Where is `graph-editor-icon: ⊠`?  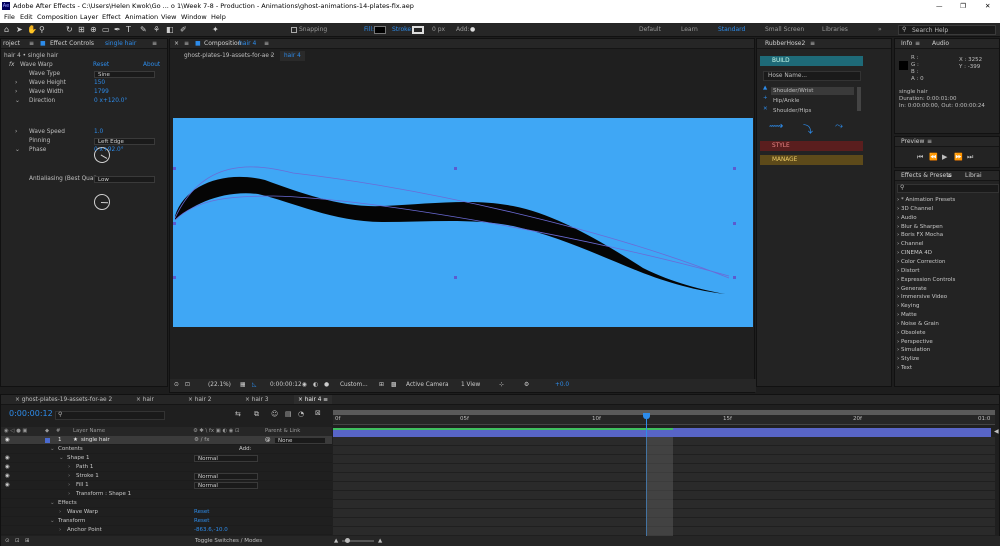
graph-editor-icon: ⊠ is located at coordinates (318, 413).